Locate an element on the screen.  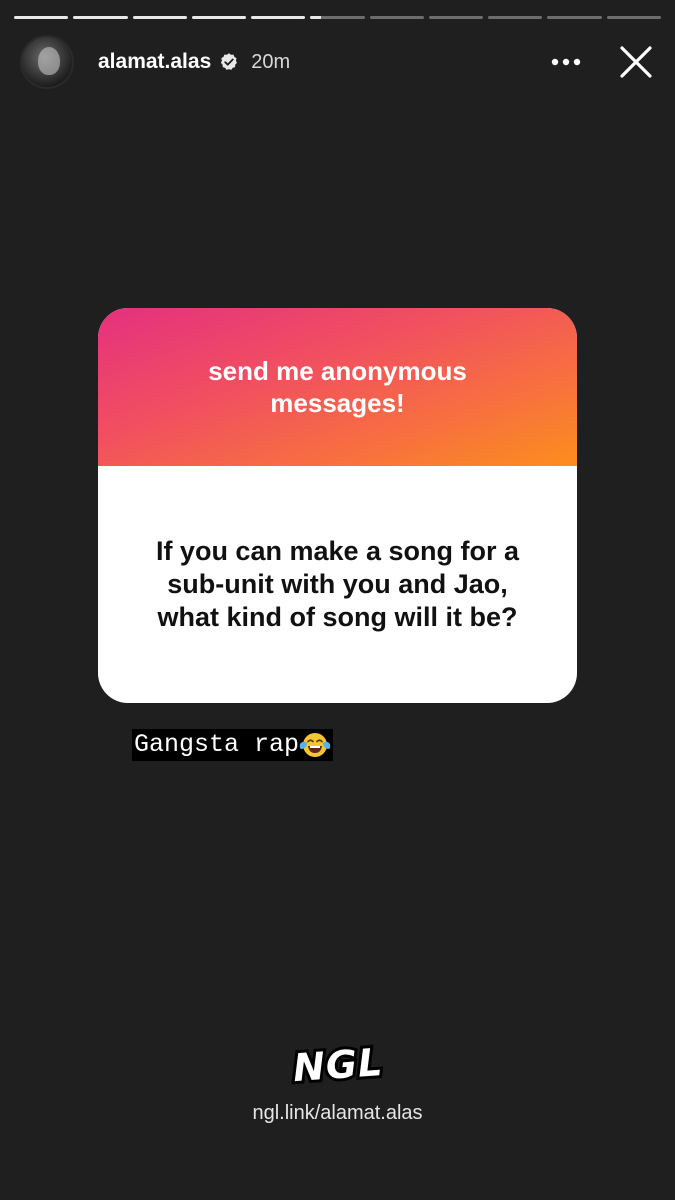
svg-text: NGL is located at coordinates (338, 1065).